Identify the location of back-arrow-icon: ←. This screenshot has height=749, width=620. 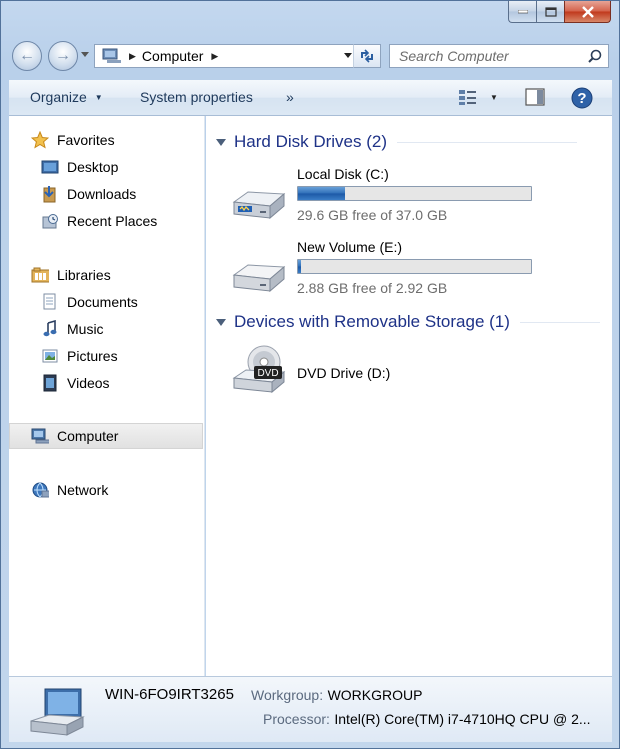
(27, 55).